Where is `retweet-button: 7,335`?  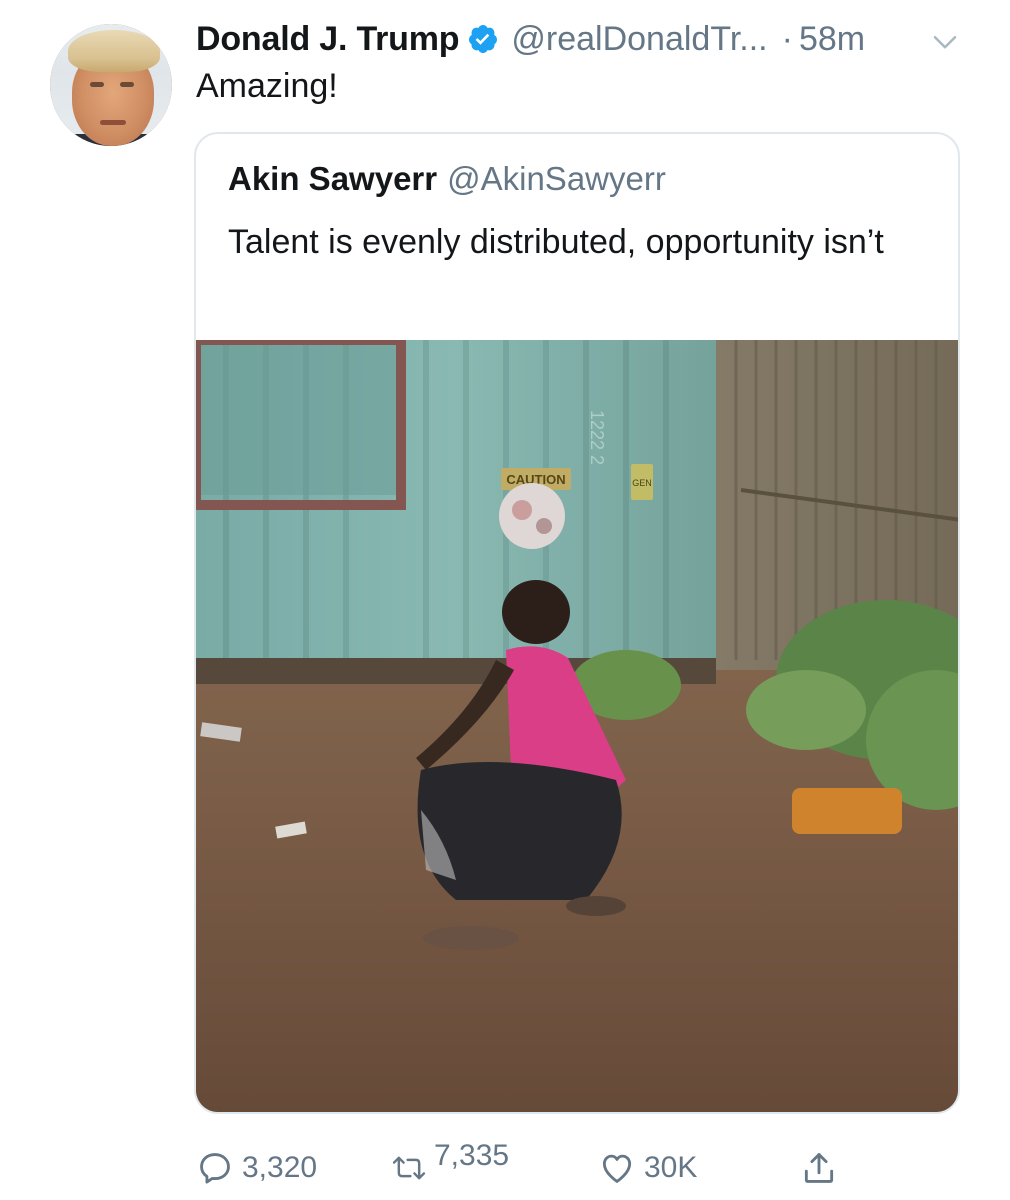 retweet-button: 7,335 is located at coordinates (450, 1167).